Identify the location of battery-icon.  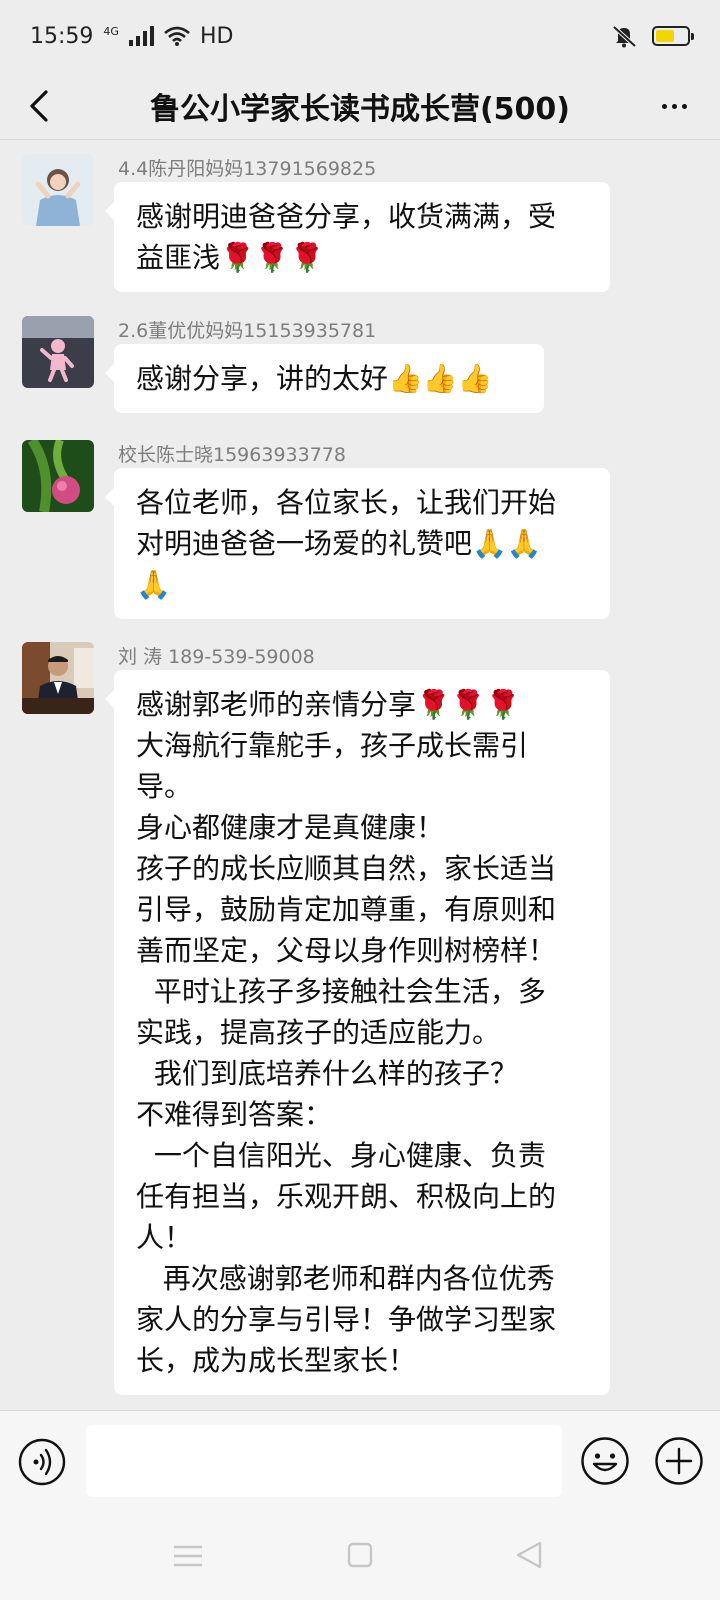
(673, 36).